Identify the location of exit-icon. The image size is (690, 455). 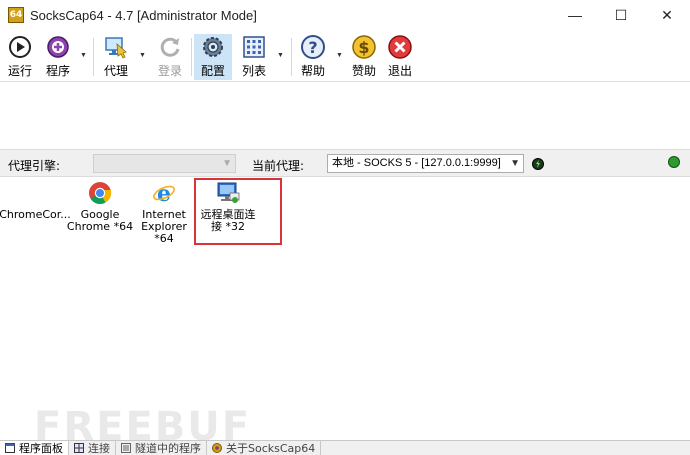
(400, 47).